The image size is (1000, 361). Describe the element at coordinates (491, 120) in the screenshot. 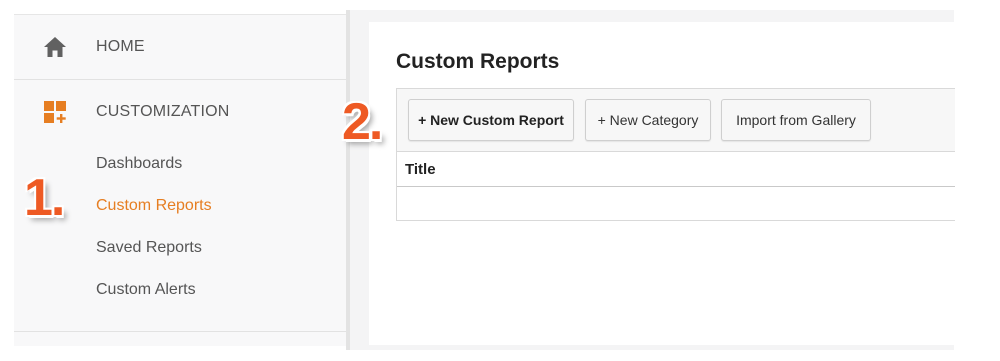

I see `new-custom-report-button: + New Custom Report` at that location.